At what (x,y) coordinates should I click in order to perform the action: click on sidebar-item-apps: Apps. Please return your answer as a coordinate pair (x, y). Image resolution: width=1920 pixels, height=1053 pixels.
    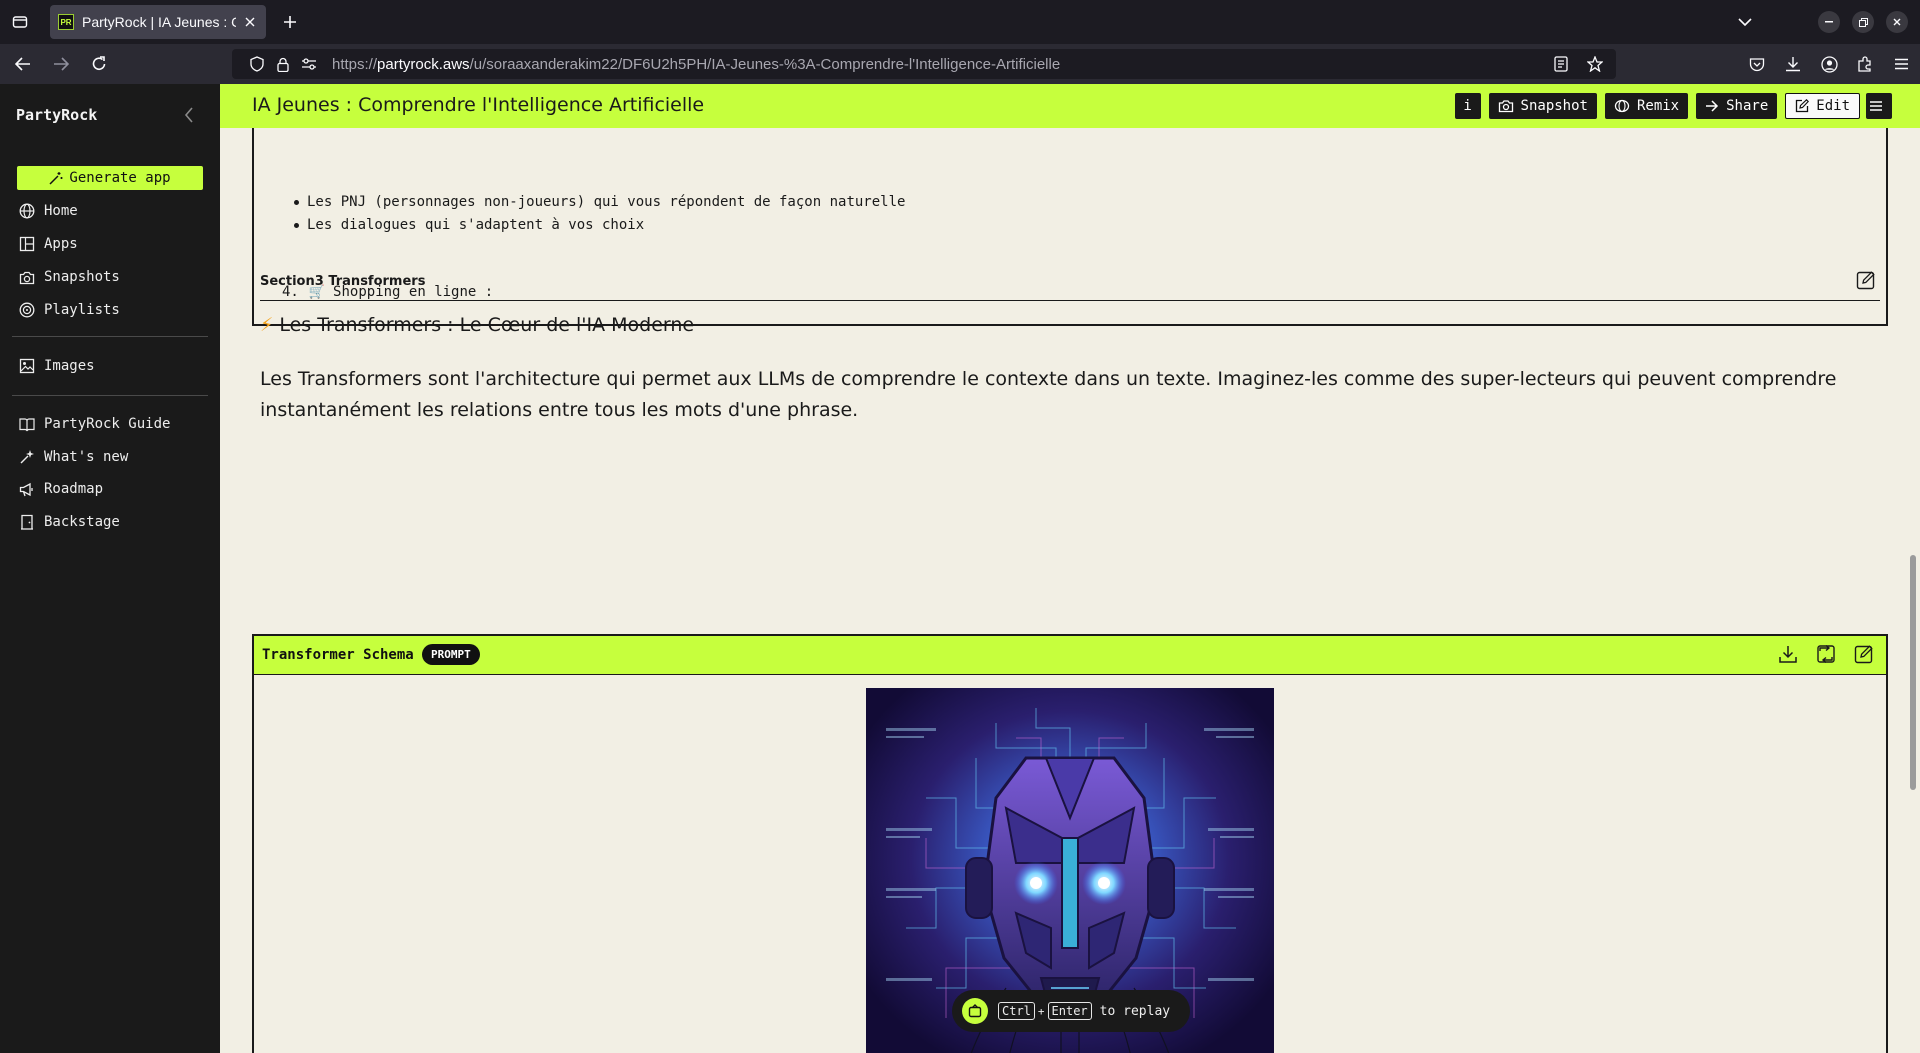
    Looking at the image, I should click on (48, 244).